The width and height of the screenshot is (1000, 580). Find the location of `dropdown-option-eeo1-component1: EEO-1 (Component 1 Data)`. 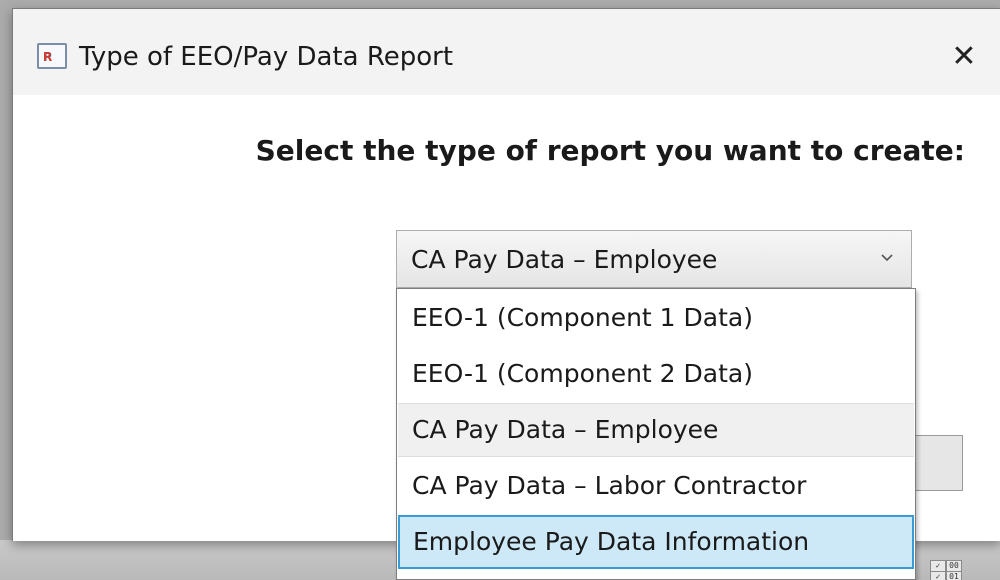

dropdown-option-eeo1-component1: EEO-1 (Component 1 Data) is located at coordinates (656, 318).